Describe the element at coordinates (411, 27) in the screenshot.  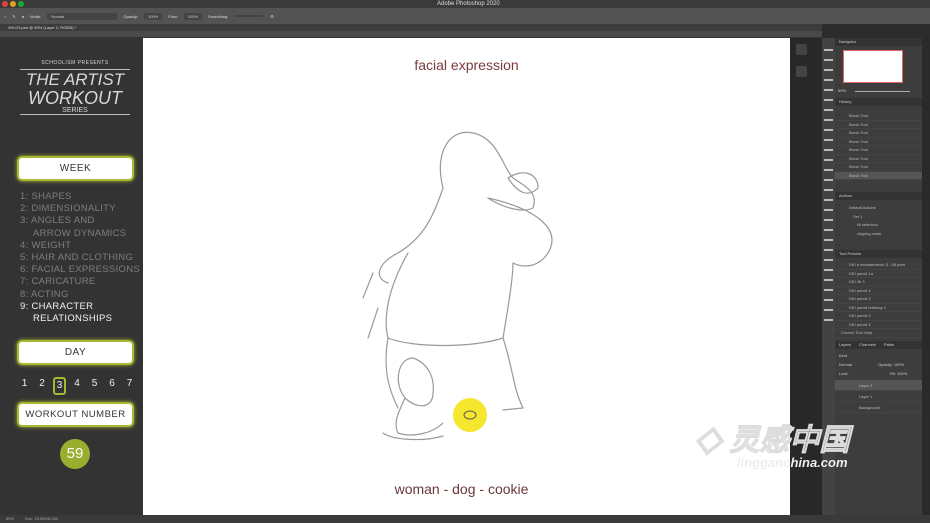
I see `document-tab: W9-D3.psd @ 59% (Layer 2, RGB/8) *` at that location.